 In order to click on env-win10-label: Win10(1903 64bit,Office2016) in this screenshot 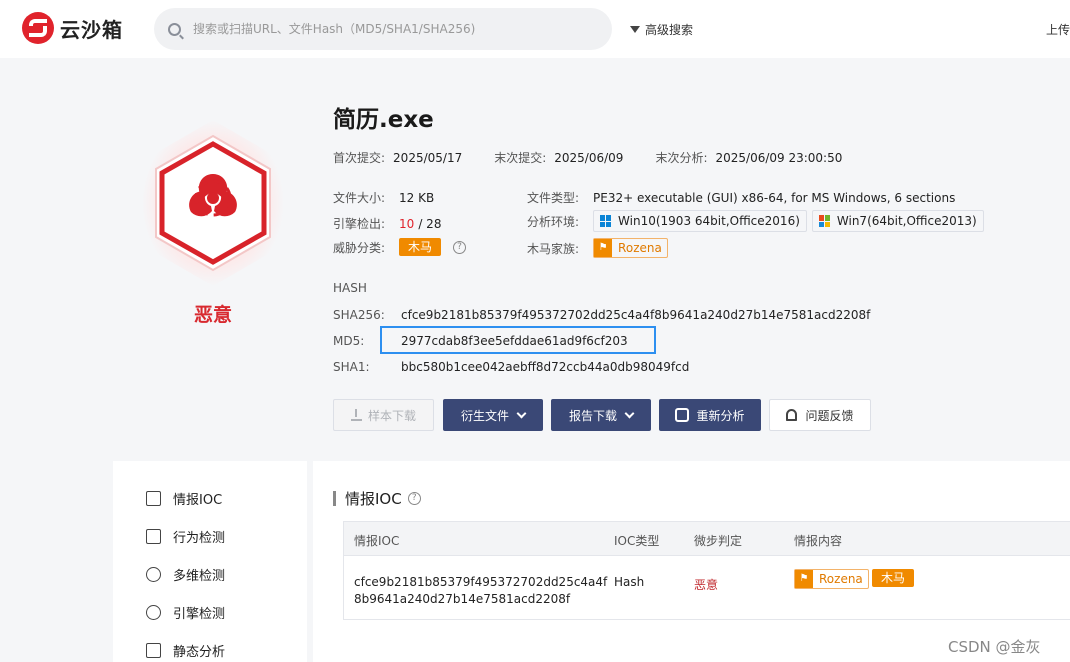, I will do `click(709, 221)`.